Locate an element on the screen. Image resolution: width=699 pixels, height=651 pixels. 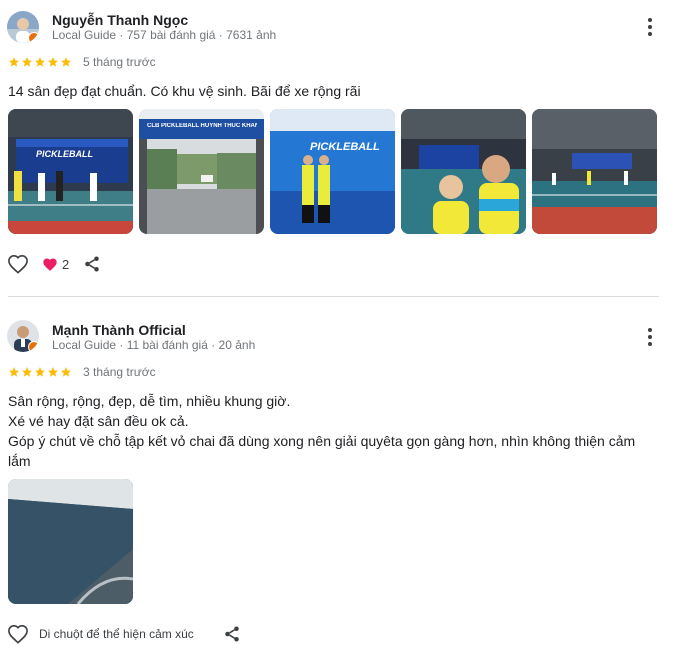
indoor-court-photo is located at coordinates (594, 171).